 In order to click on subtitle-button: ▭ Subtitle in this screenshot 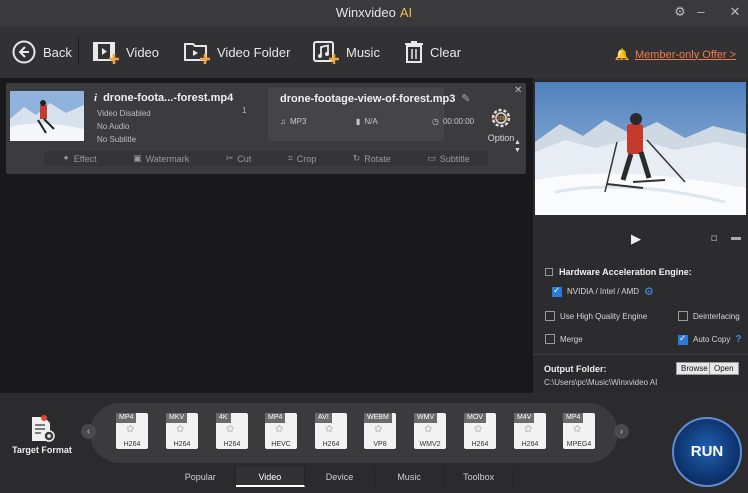, I will do `click(448, 158)`.